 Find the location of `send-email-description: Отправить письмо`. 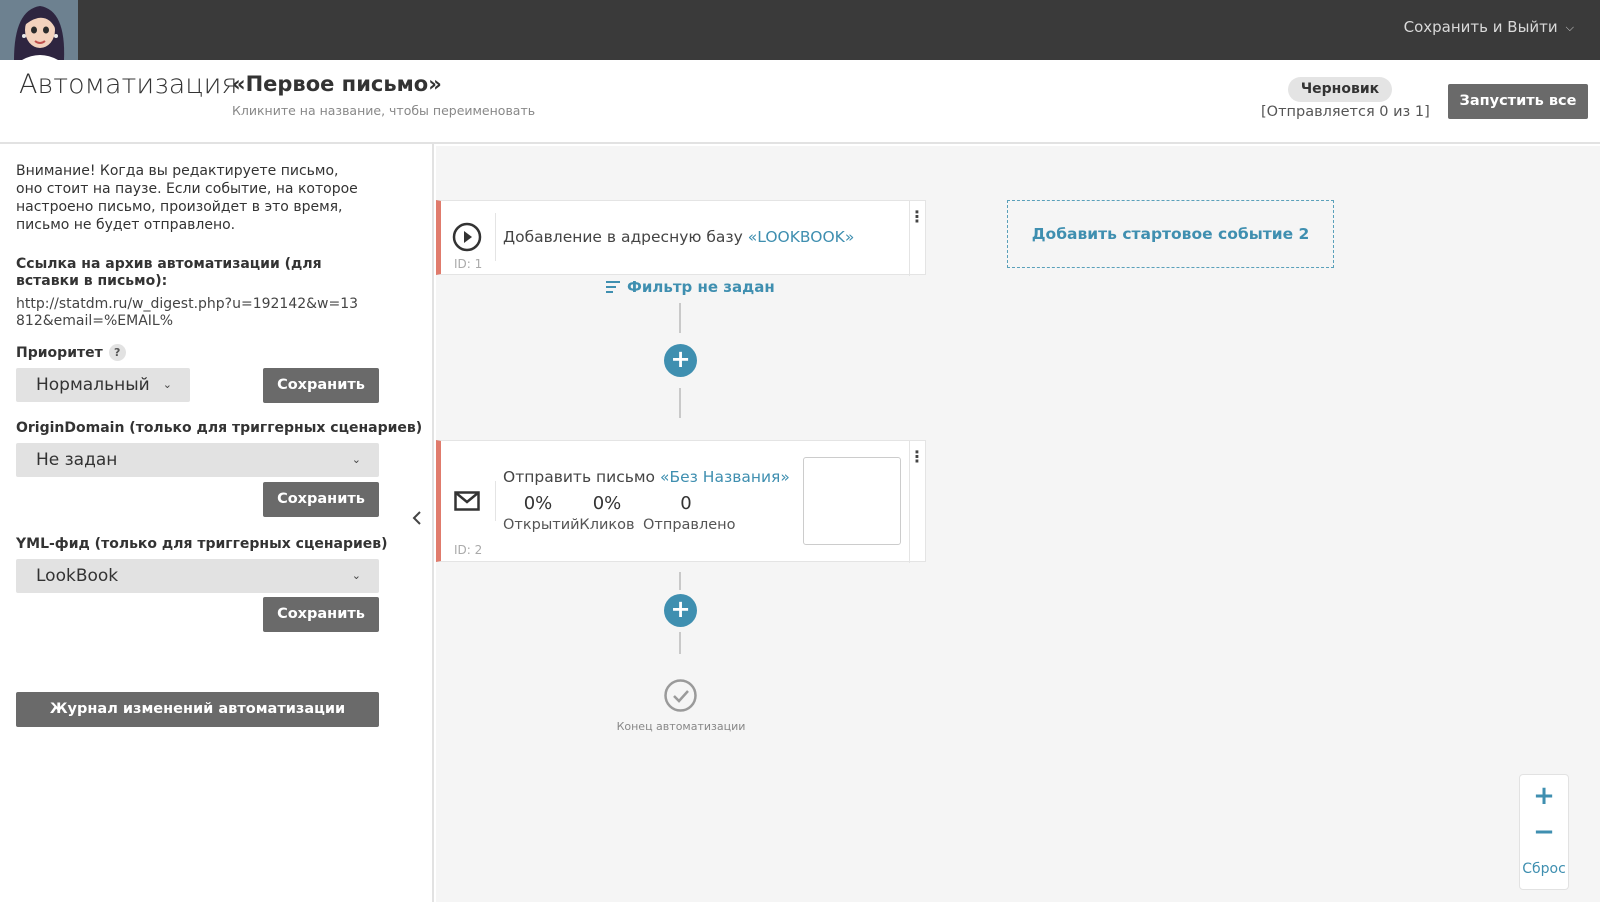

send-email-description: Отправить письмо is located at coordinates (579, 477).